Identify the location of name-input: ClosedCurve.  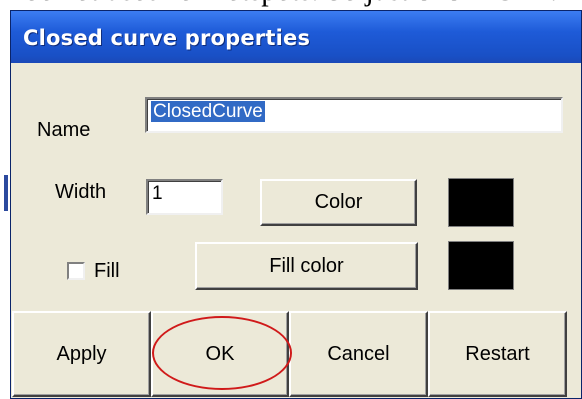
(354, 115).